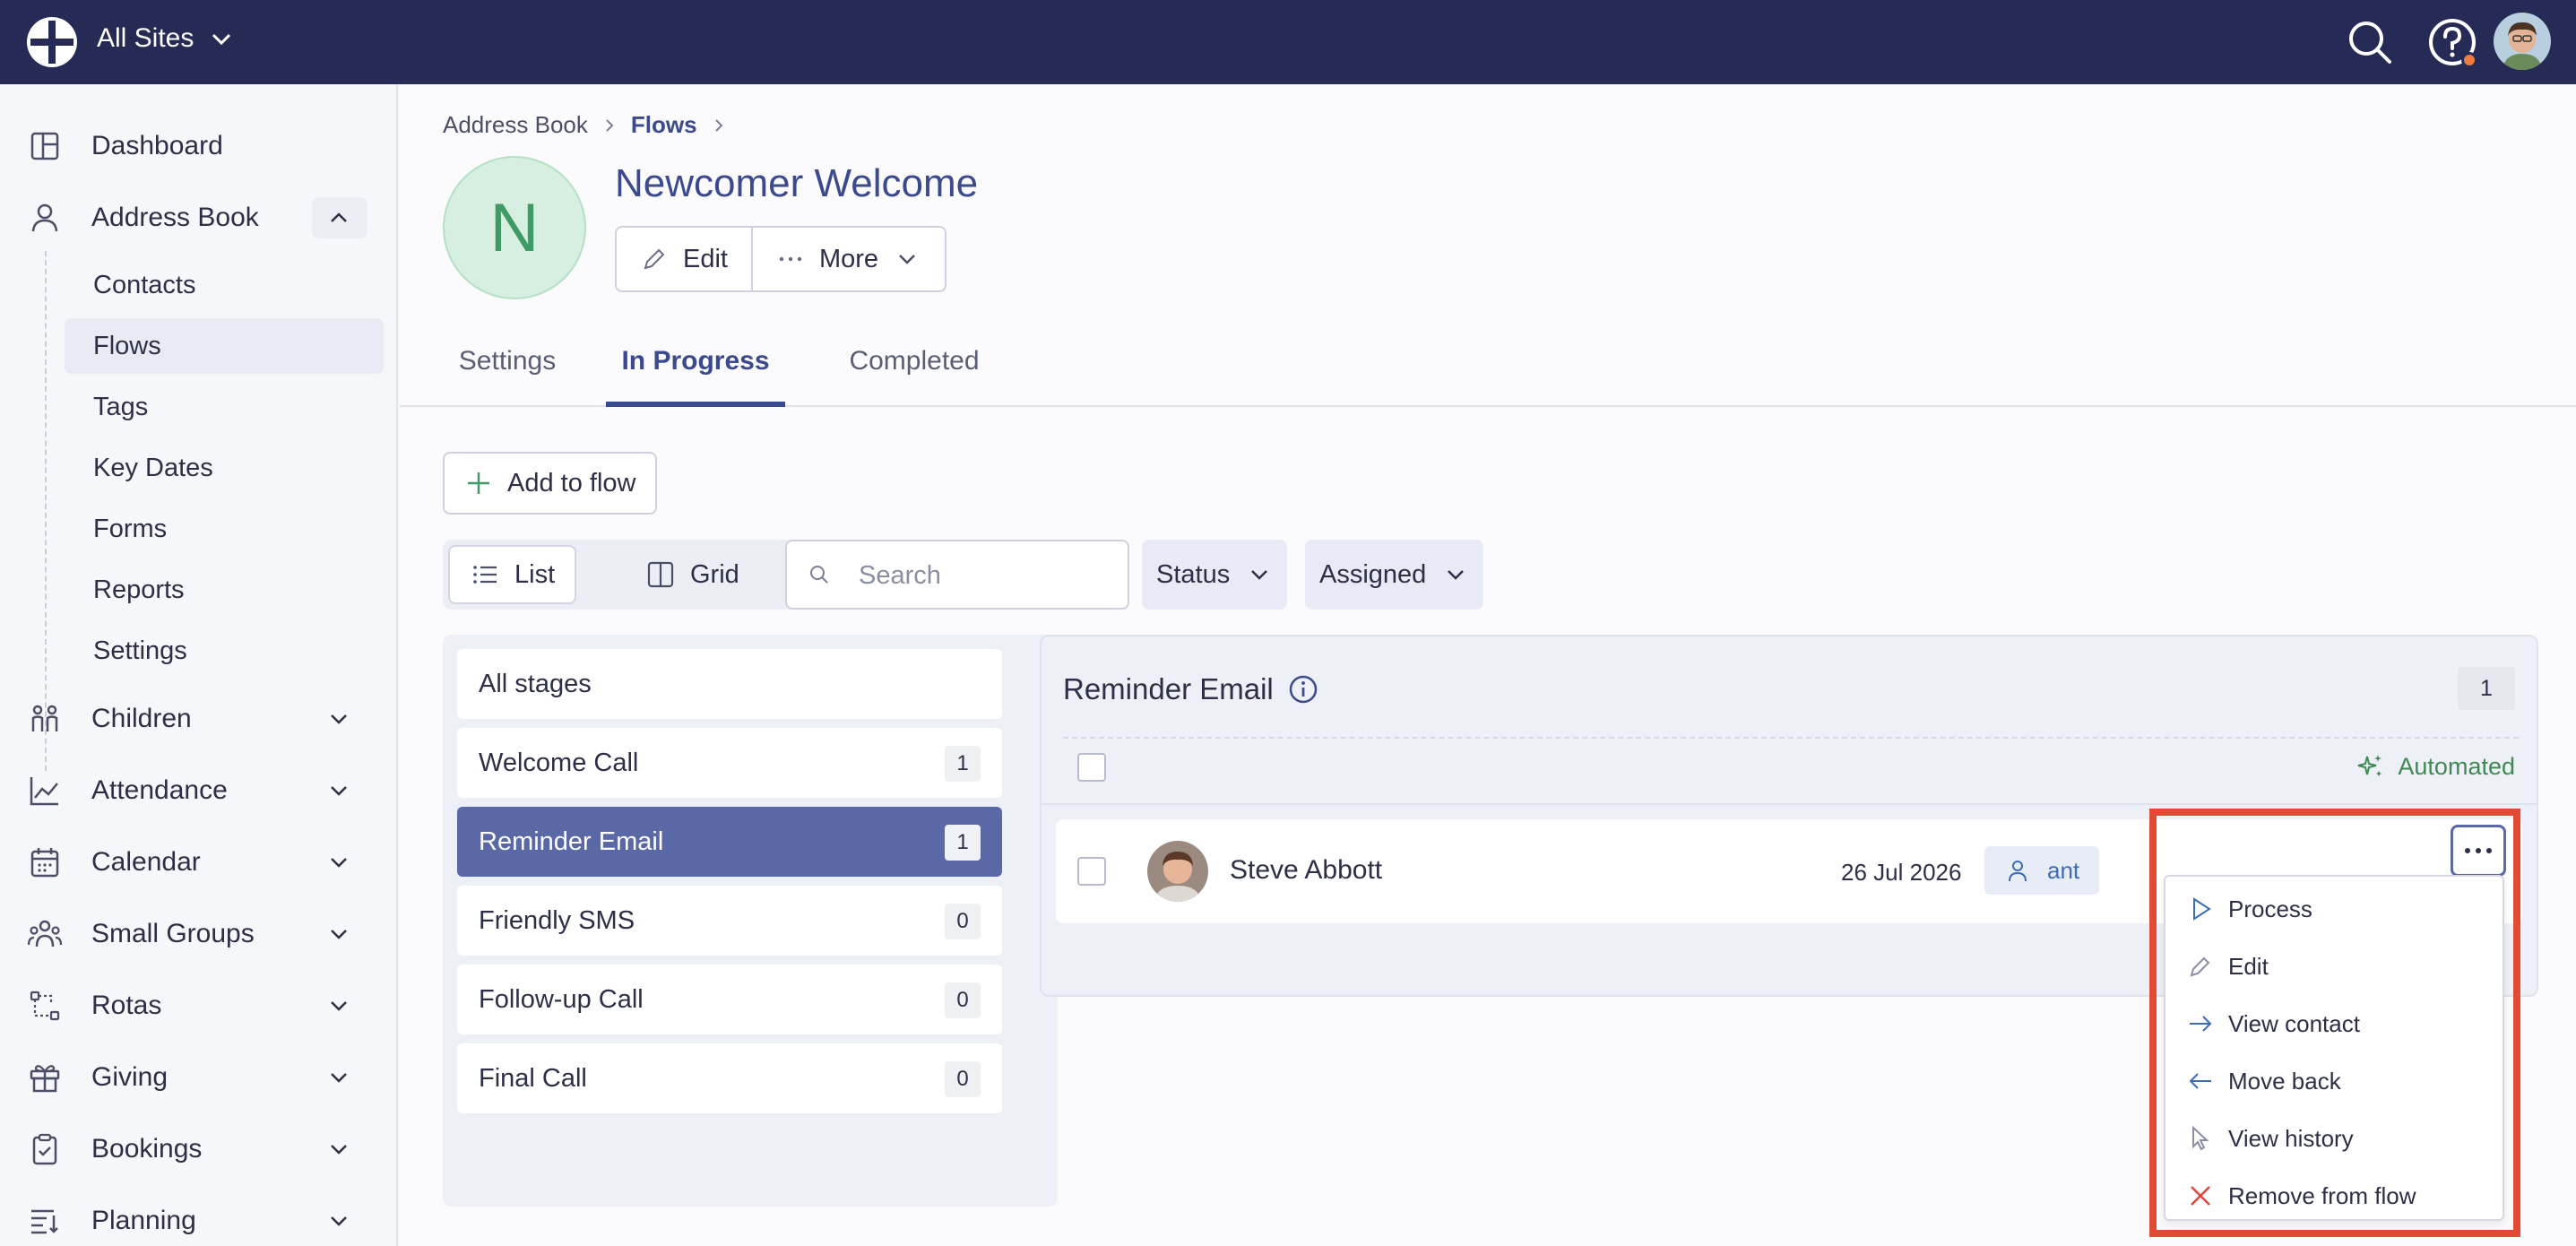  What do you see at coordinates (224, 346) in the screenshot?
I see `sidebar-subitem-flows: Flows` at bounding box center [224, 346].